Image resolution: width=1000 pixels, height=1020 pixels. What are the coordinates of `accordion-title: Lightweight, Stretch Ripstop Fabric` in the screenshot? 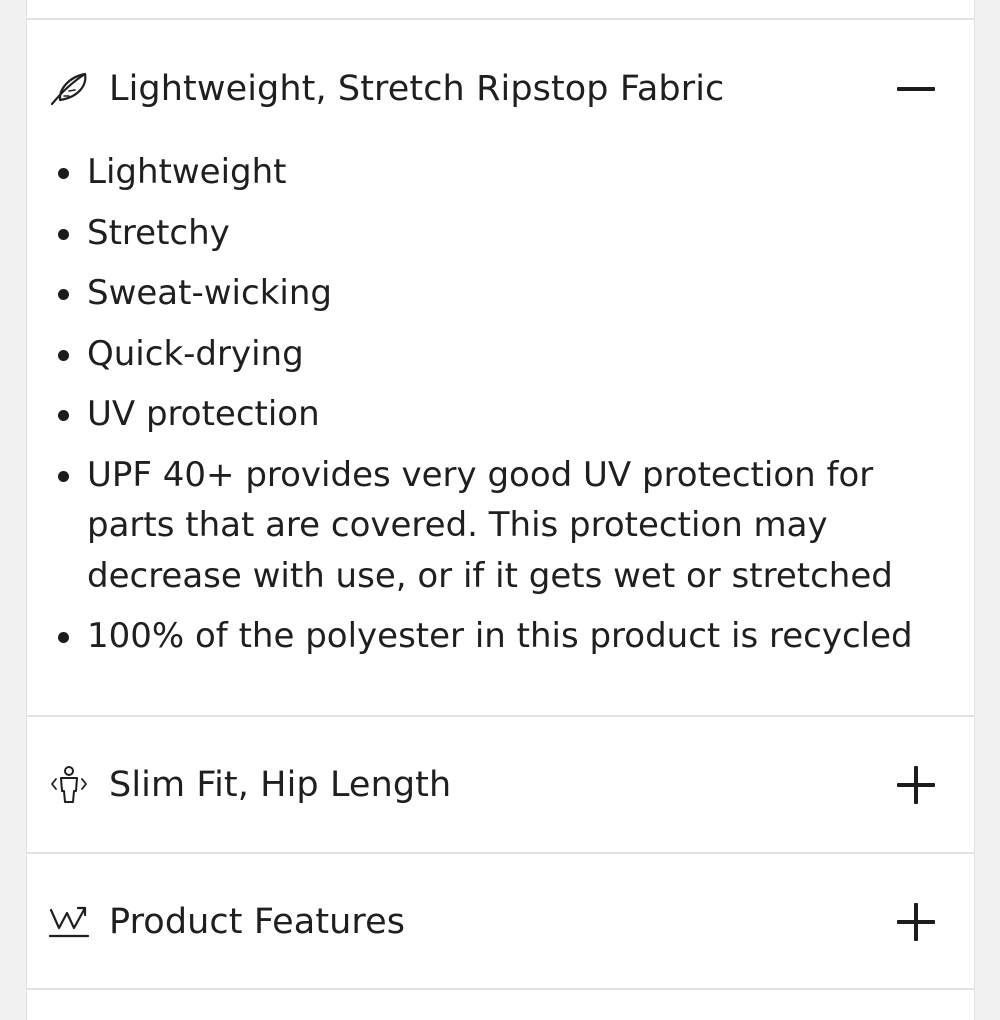 It's located at (417, 89).